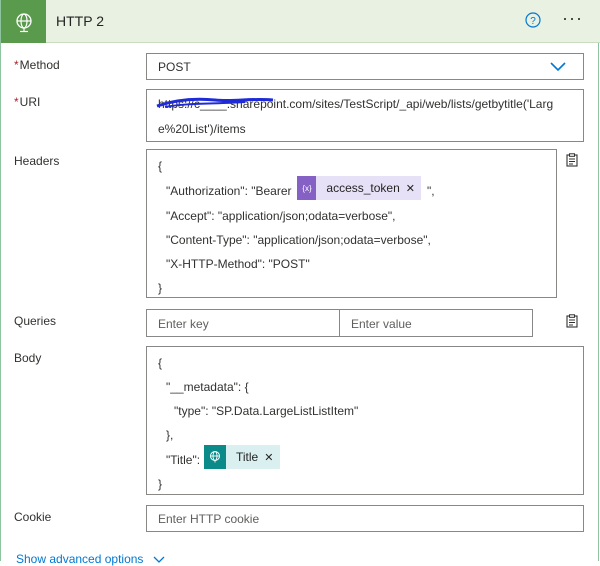  What do you see at coordinates (37, 161) in the screenshot?
I see `headers-label: Headers` at bounding box center [37, 161].